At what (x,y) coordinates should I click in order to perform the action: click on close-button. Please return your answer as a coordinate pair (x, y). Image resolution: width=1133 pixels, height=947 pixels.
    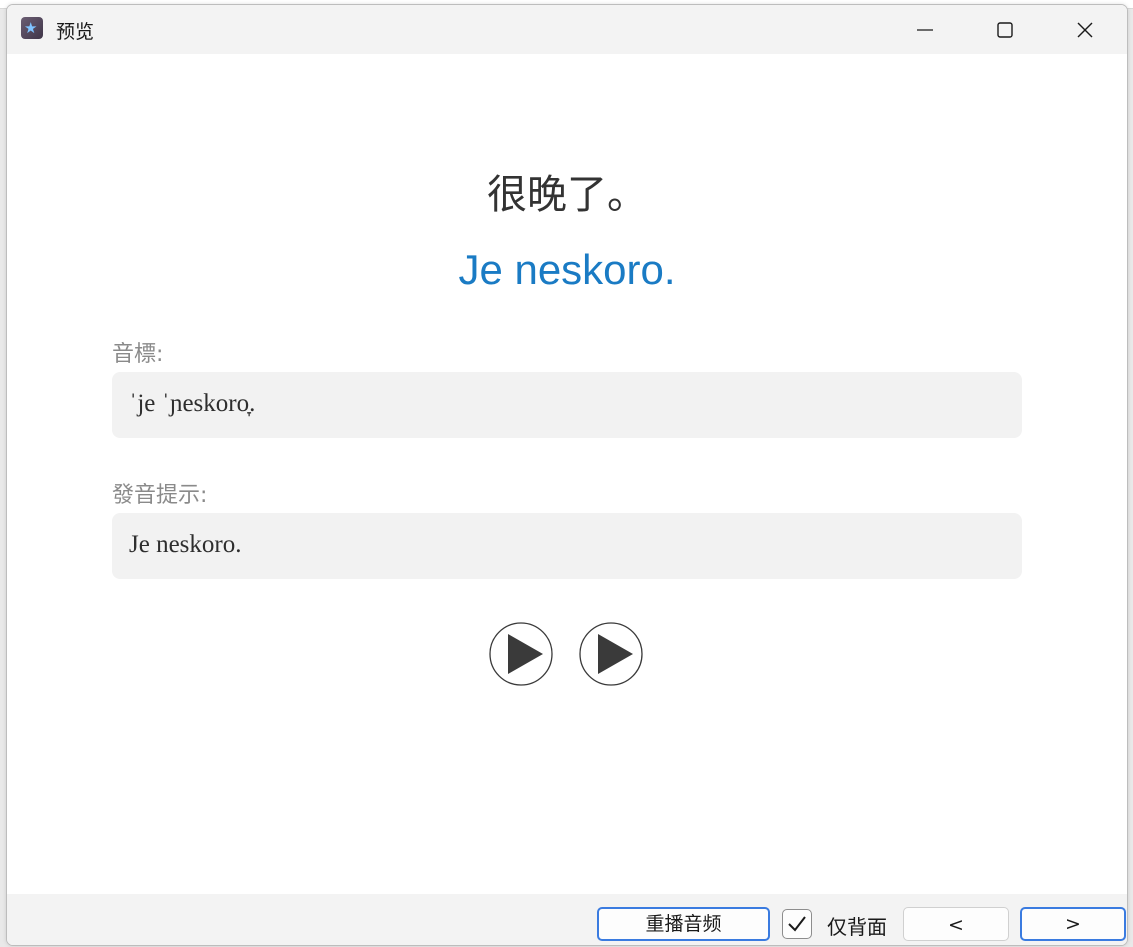
    Looking at the image, I should click on (1085, 29).